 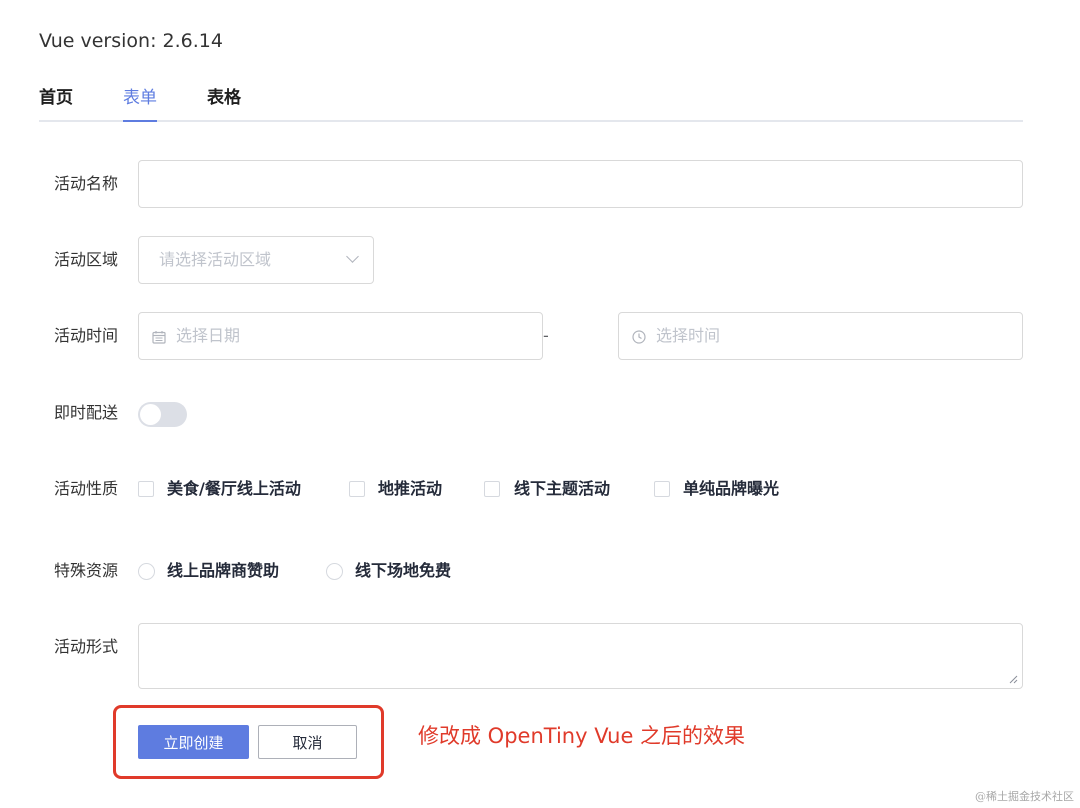 I want to click on region-select: 请选择活动区域, so click(x=256, y=260).